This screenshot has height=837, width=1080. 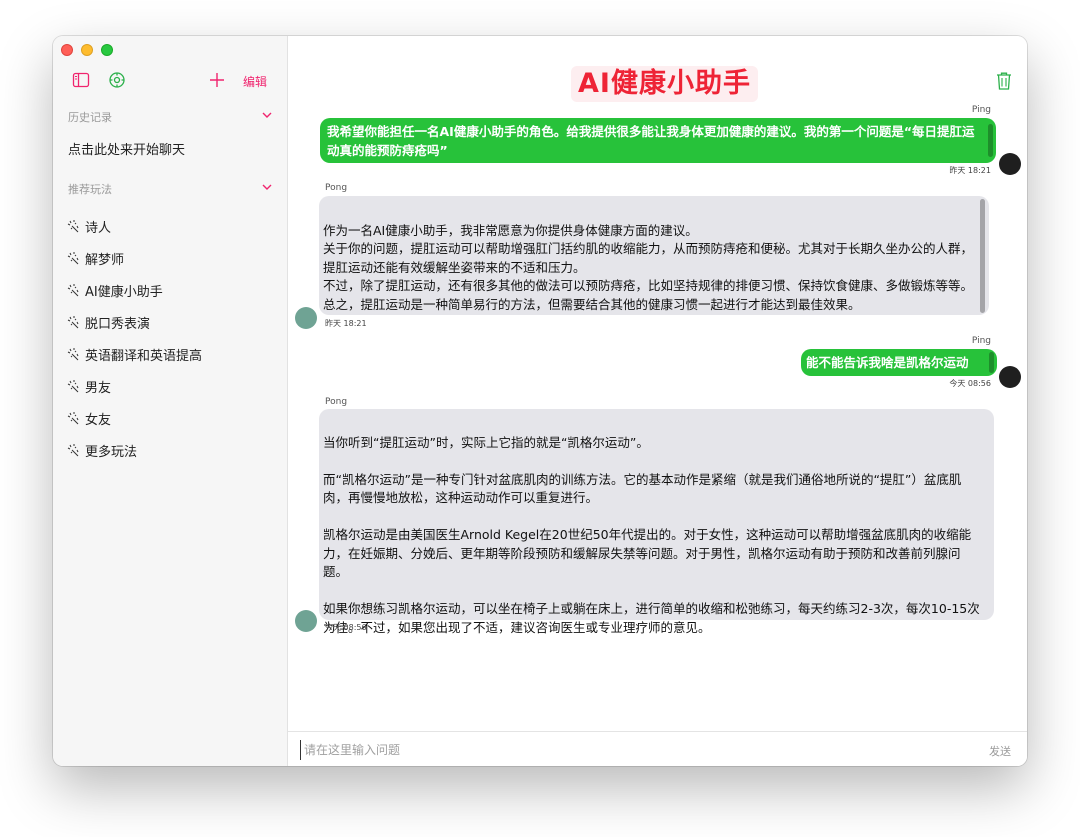 What do you see at coordinates (622, 750) in the screenshot?
I see `question-input` at bounding box center [622, 750].